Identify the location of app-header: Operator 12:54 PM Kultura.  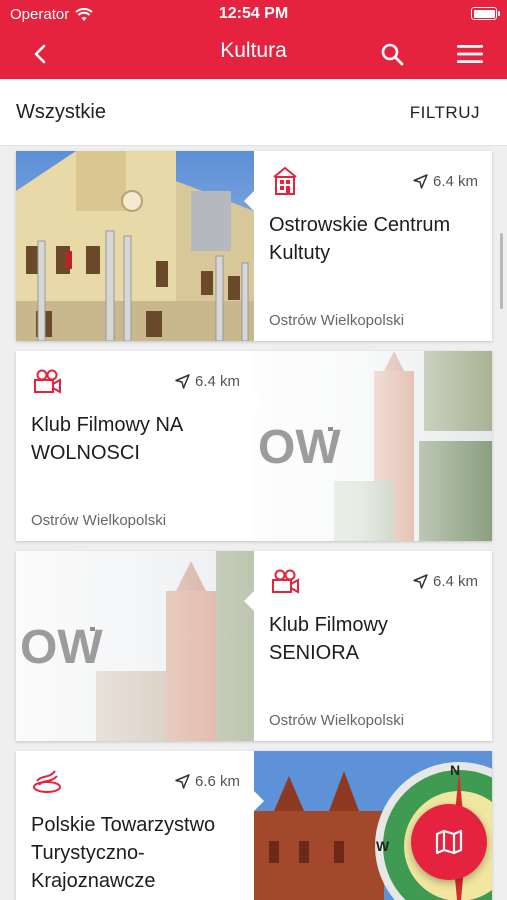
(253, 39).